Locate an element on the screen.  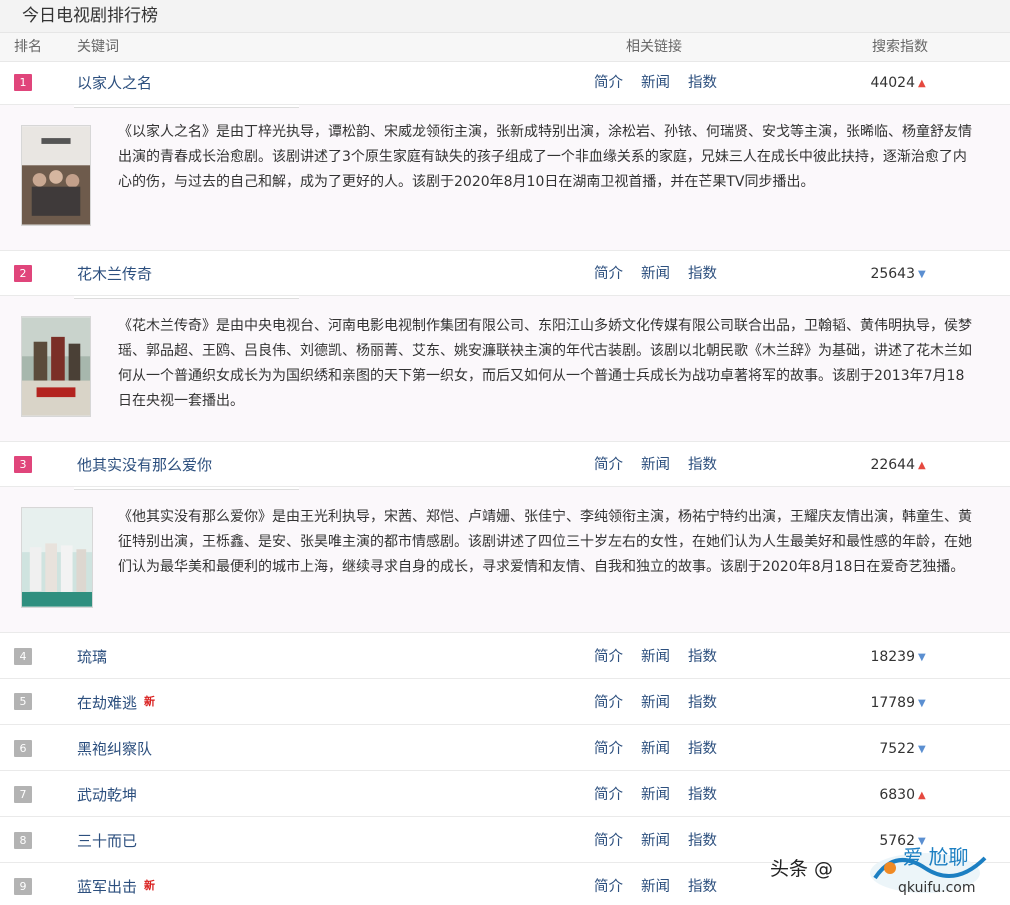
header-links: 相关链接 is located at coordinates (654, 47).